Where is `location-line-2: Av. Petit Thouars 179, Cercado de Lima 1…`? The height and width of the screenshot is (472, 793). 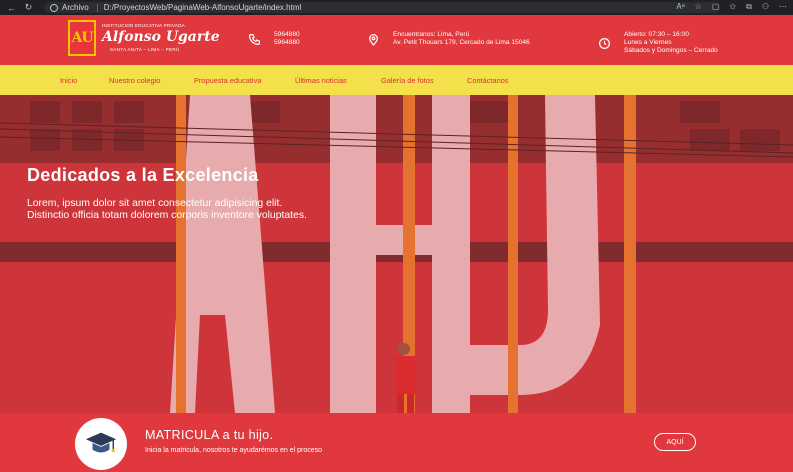 location-line-2: Av. Petit Thouars 179, Cercado de Lima 1… is located at coordinates (461, 42).